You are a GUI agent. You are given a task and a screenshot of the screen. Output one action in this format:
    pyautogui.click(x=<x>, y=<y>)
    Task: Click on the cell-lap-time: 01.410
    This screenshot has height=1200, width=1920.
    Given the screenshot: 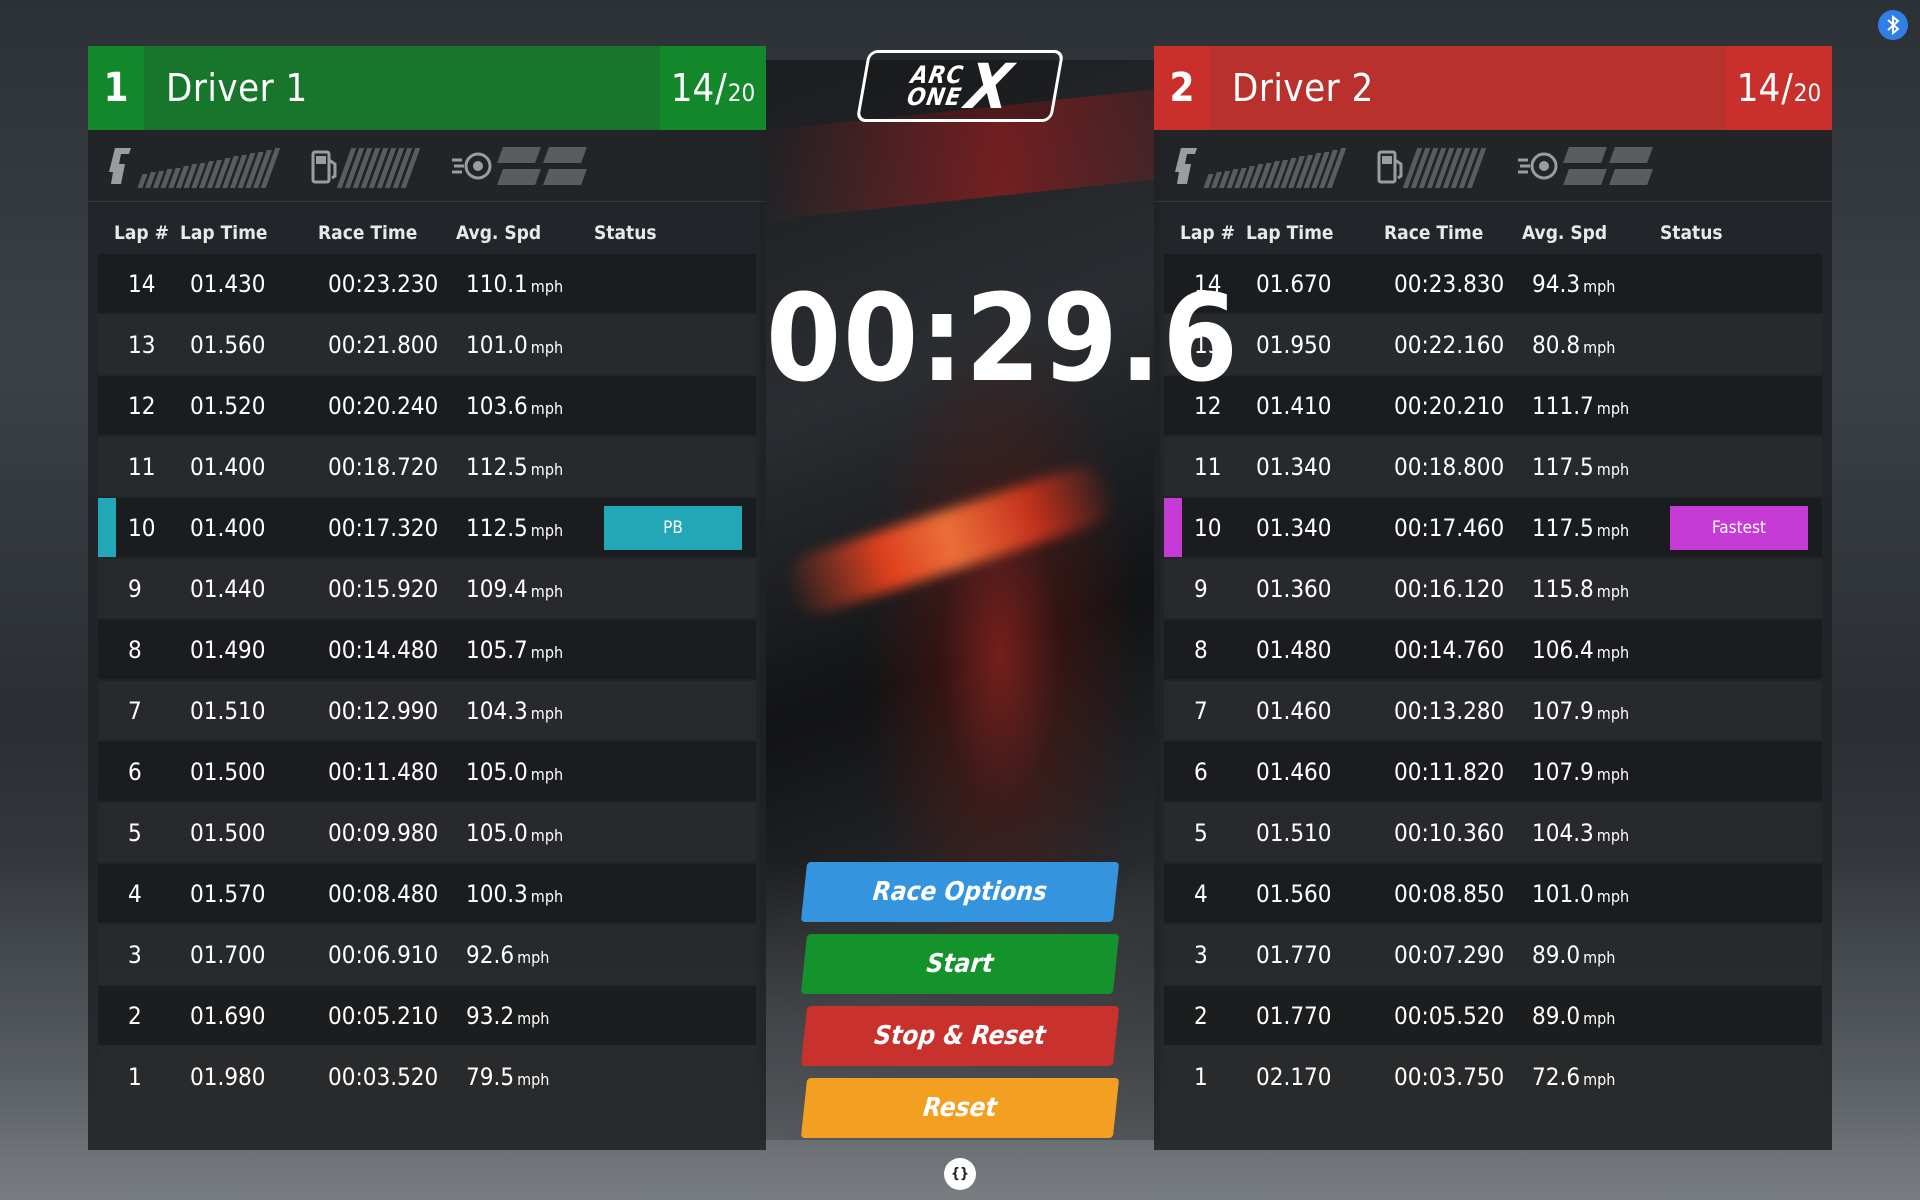 What is the action you would take?
    pyautogui.click(x=1294, y=405)
    